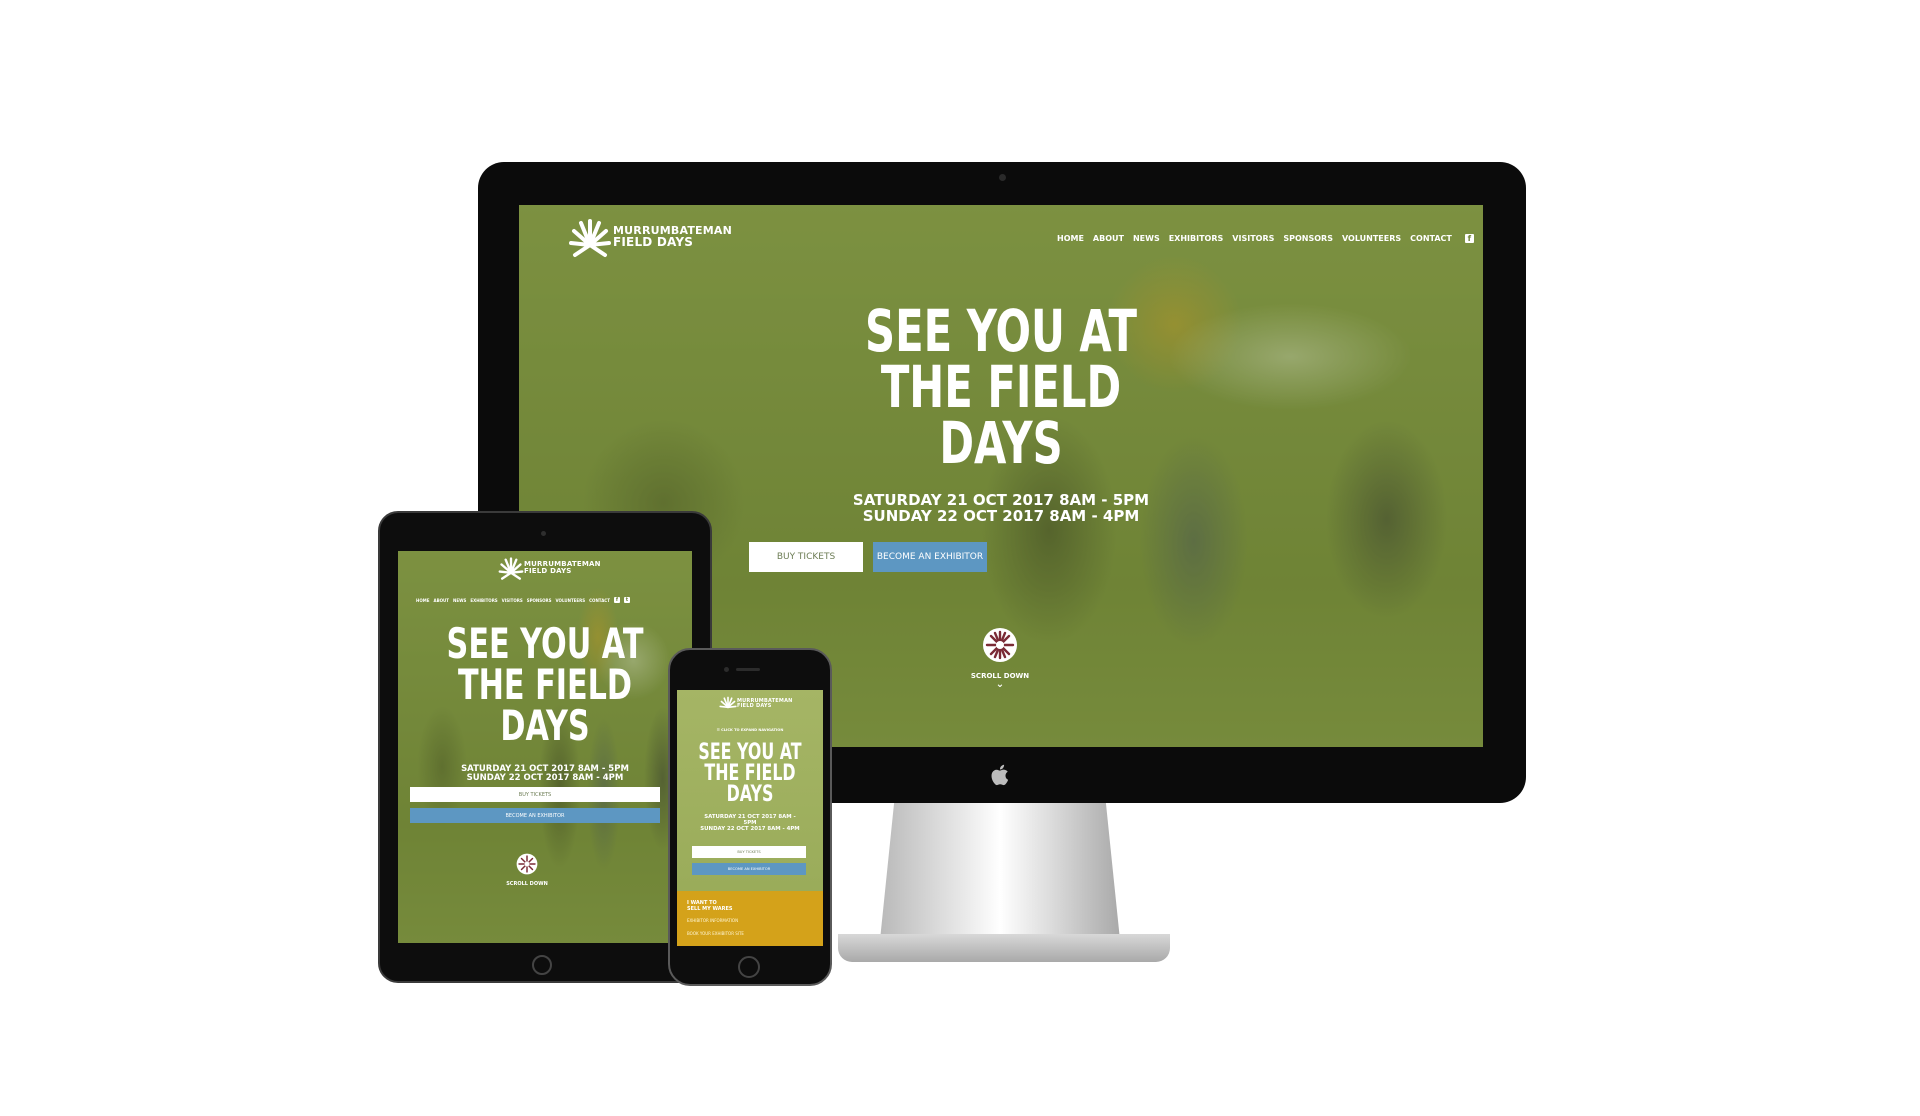 Image resolution: width=1920 pixels, height=1116 pixels. What do you see at coordinates (1253, 238) in the screenshot?
I see `nav-visitors: VISITORS` at bounding box center [1253, 238].